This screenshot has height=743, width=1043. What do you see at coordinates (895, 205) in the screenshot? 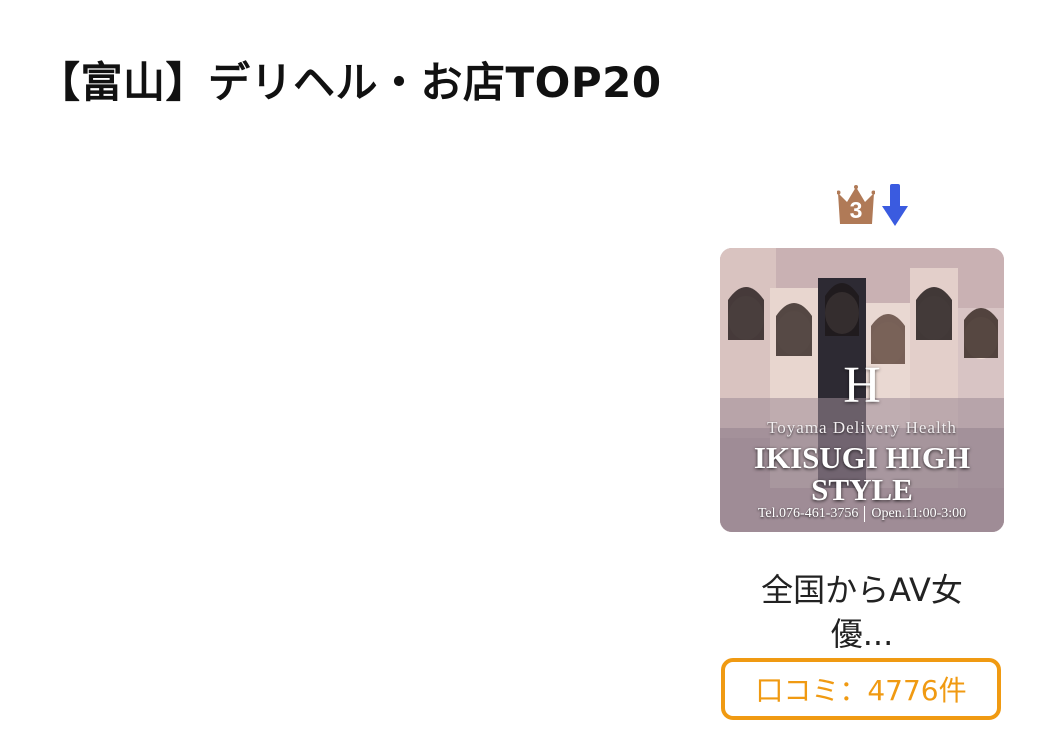
I see `rank-down-arrow-icon` at bounding box center [895, 205].